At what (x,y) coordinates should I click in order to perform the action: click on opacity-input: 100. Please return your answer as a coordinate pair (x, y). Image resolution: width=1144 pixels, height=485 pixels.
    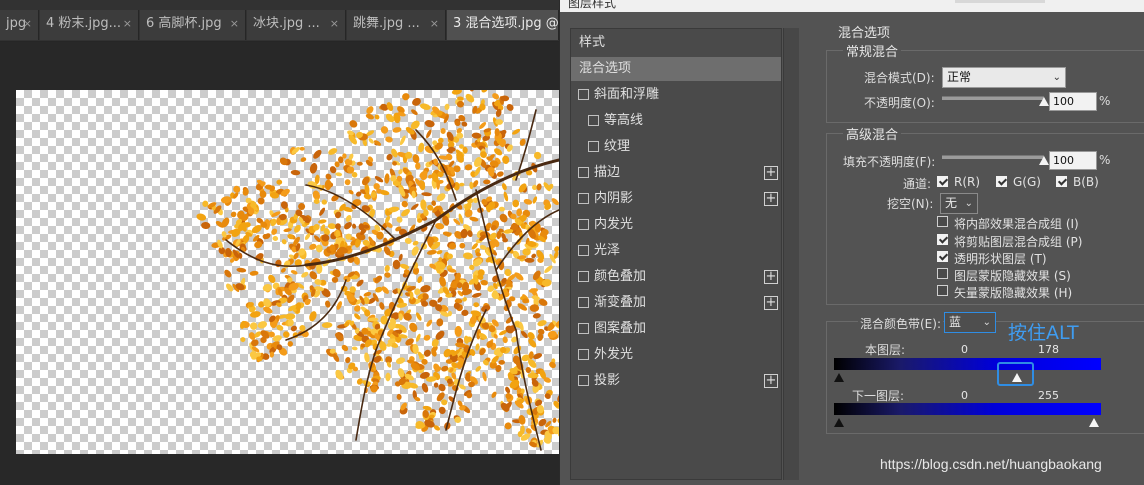
    Looking at the image, I should click on (1073, 101).